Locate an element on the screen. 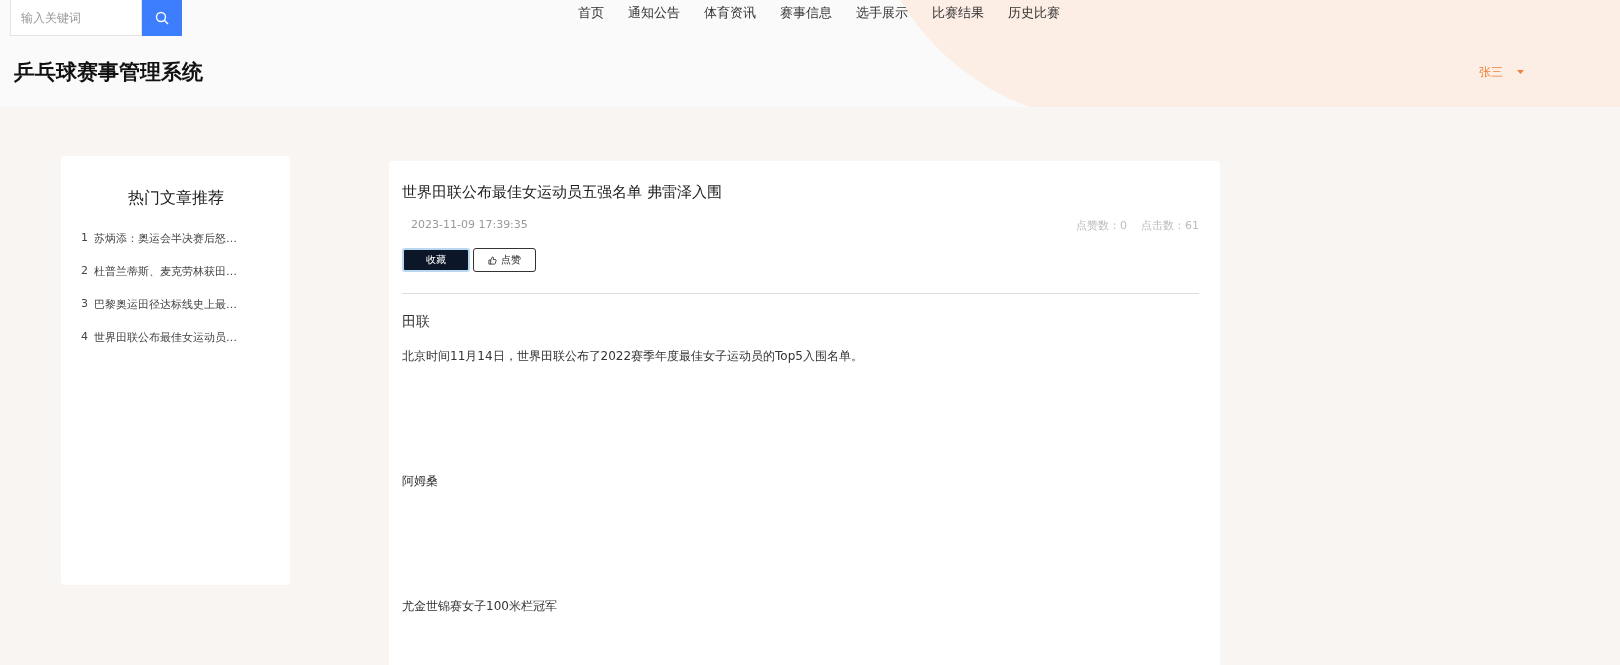 This screenshot has width=1620, height=665. paragraph: 尤金世锦赛女子100米栏冠军 is located at coordinates (480, 606).